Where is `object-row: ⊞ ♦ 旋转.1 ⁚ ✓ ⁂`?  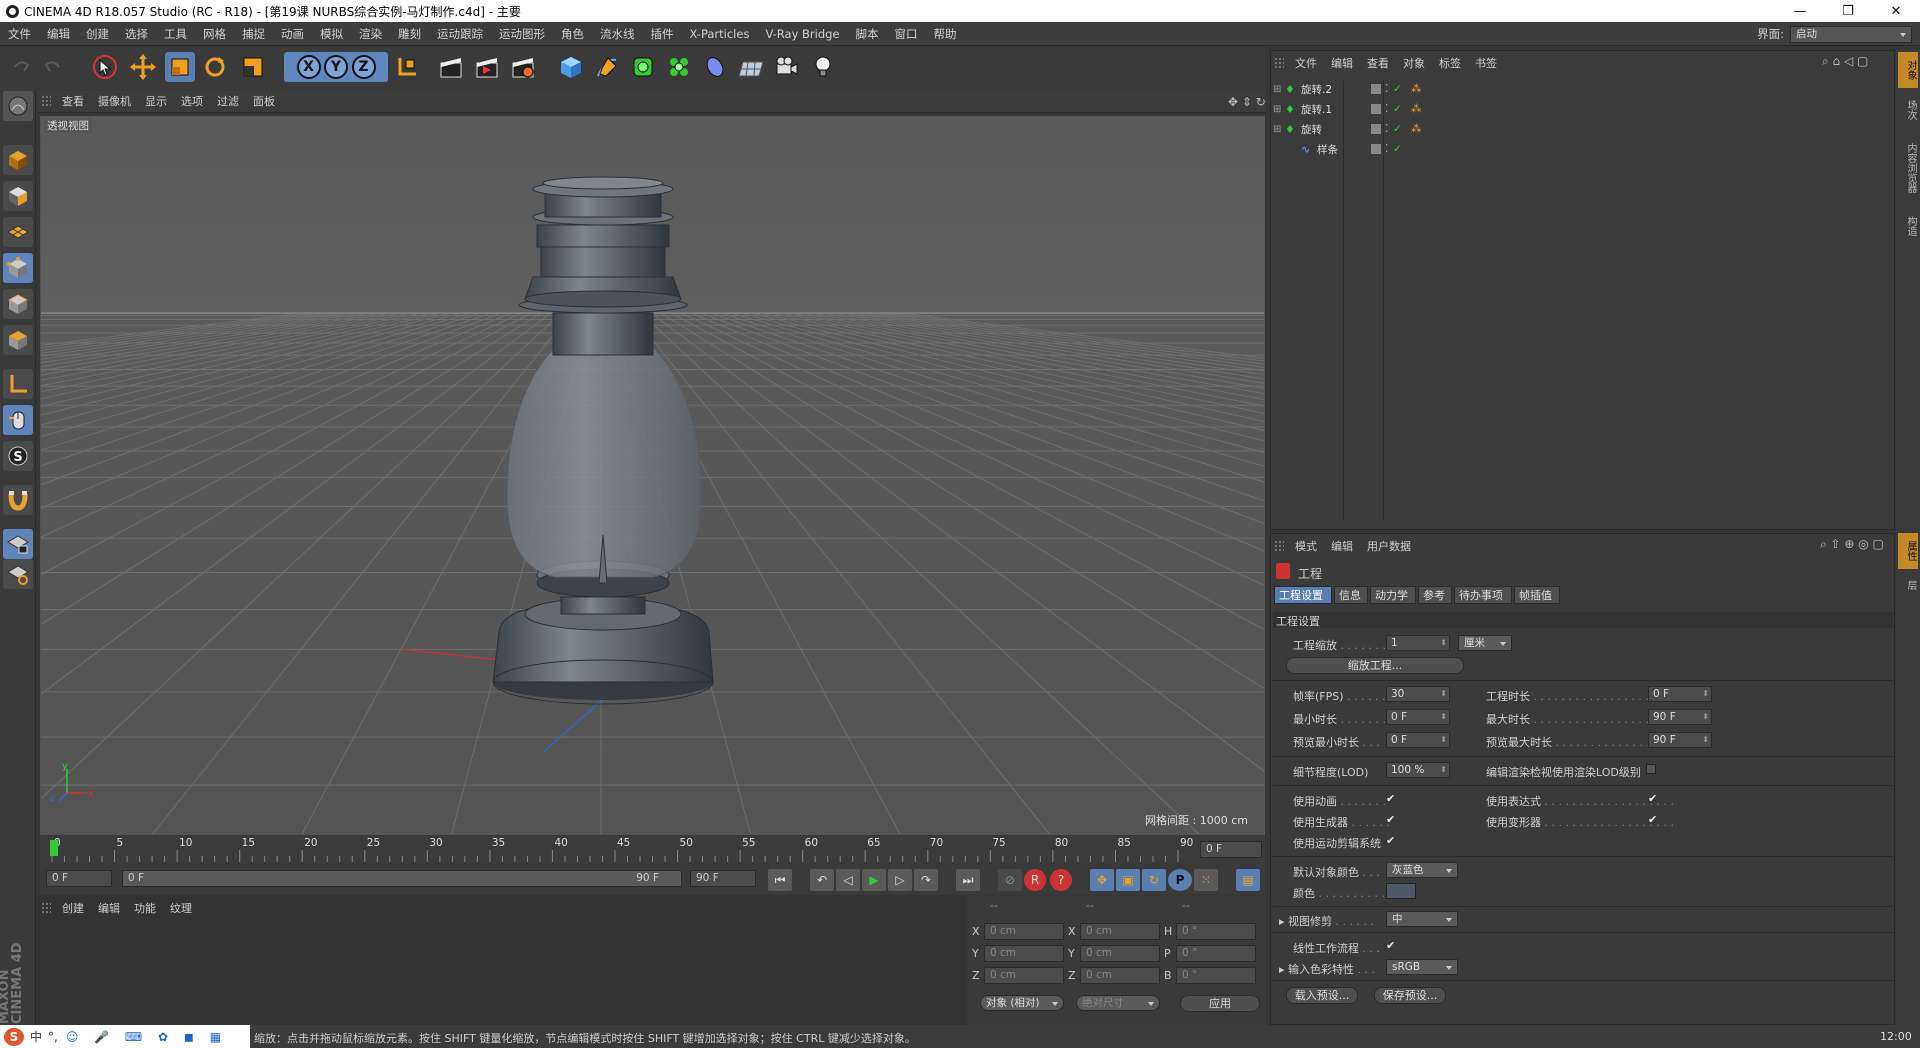 object-row: ⊞ ♦ 旋转.1 ⁚ ✓ ⁂ is located at coordinates (1573, 109).